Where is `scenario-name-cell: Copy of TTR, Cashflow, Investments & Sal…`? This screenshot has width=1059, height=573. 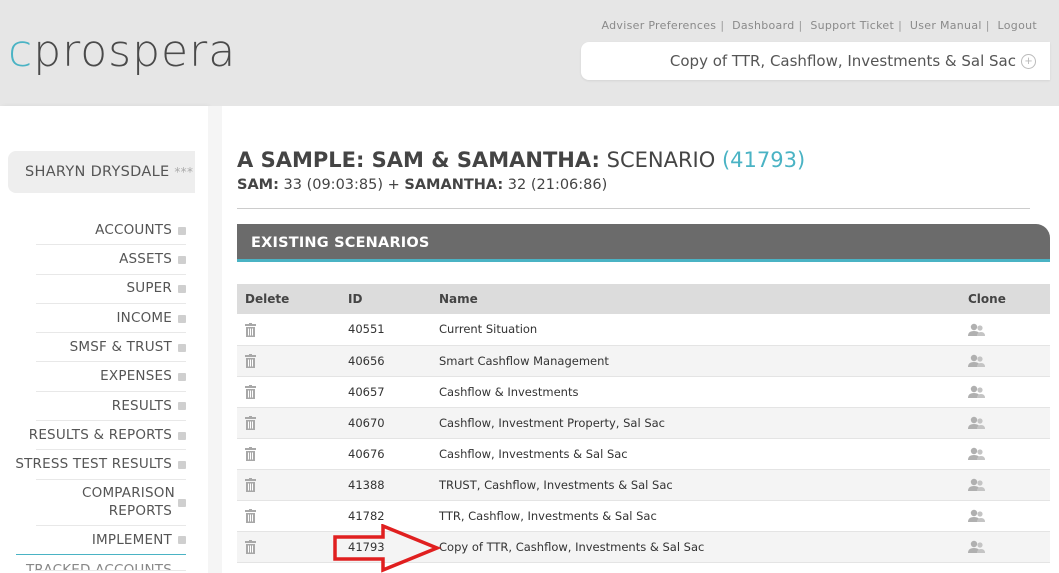
scenario-name-cell: Copy of TTR, Cashflow, Investments & Sal… is located at coordinates (693, 547).